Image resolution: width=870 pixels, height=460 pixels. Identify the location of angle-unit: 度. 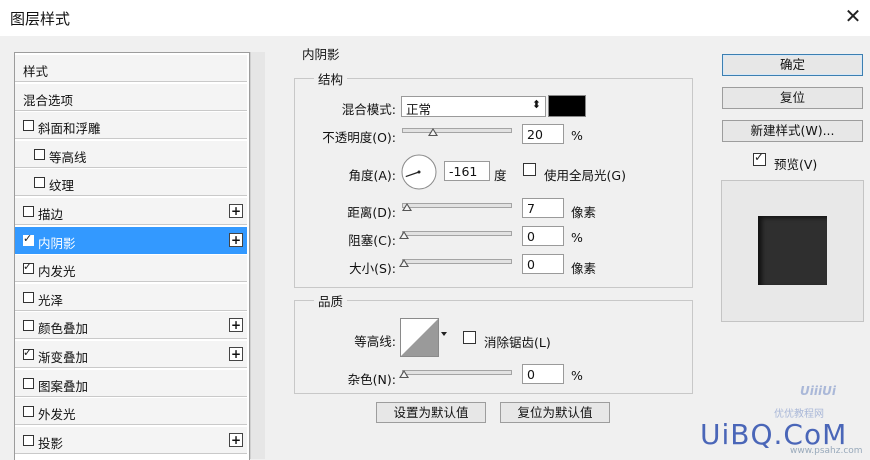
(500, 175).